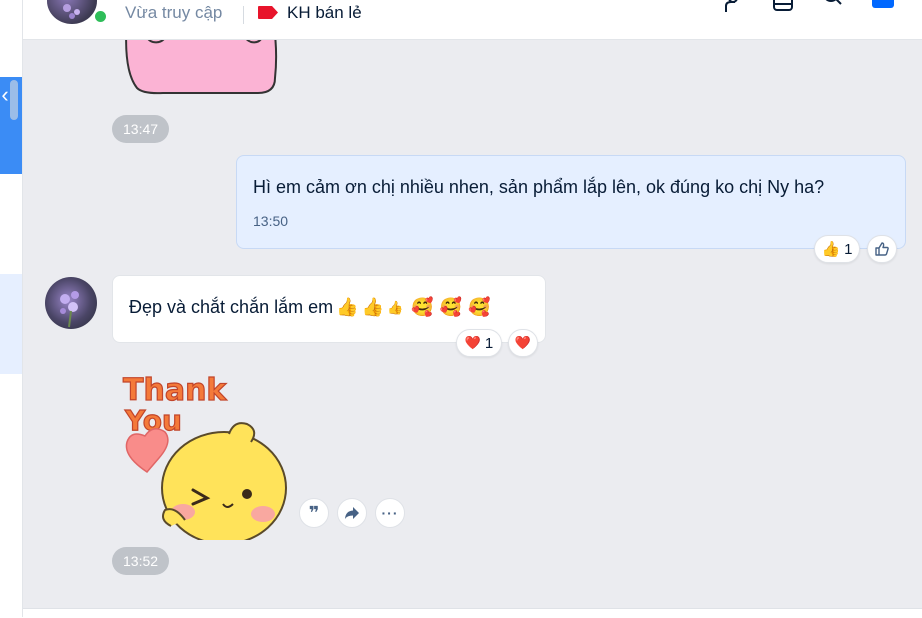  I want to click on reaction-count-badge: 👍 1, so click(837, 249).